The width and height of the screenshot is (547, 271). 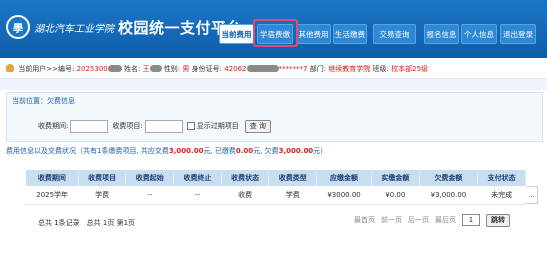 What do you see at coordinates (46, 69) in the screenshot?
I see `user-id-label: 当前用户>>编号:` at bounding box center [46, 69].